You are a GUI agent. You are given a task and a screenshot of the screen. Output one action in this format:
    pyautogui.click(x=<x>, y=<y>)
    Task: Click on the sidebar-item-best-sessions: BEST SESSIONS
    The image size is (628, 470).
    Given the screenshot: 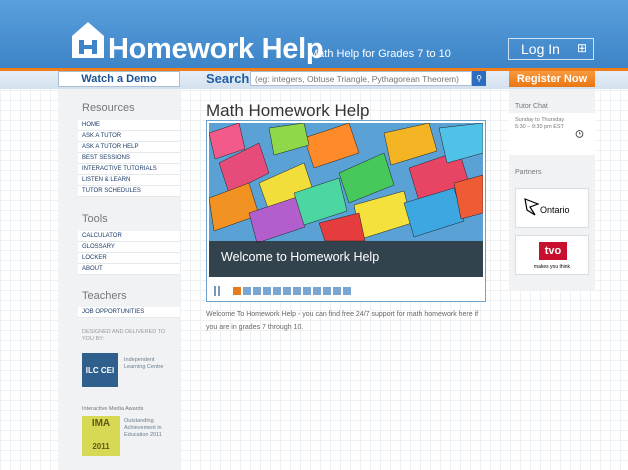 What is the action you would take?
    pyautogui.click(x=129, y=158)
    